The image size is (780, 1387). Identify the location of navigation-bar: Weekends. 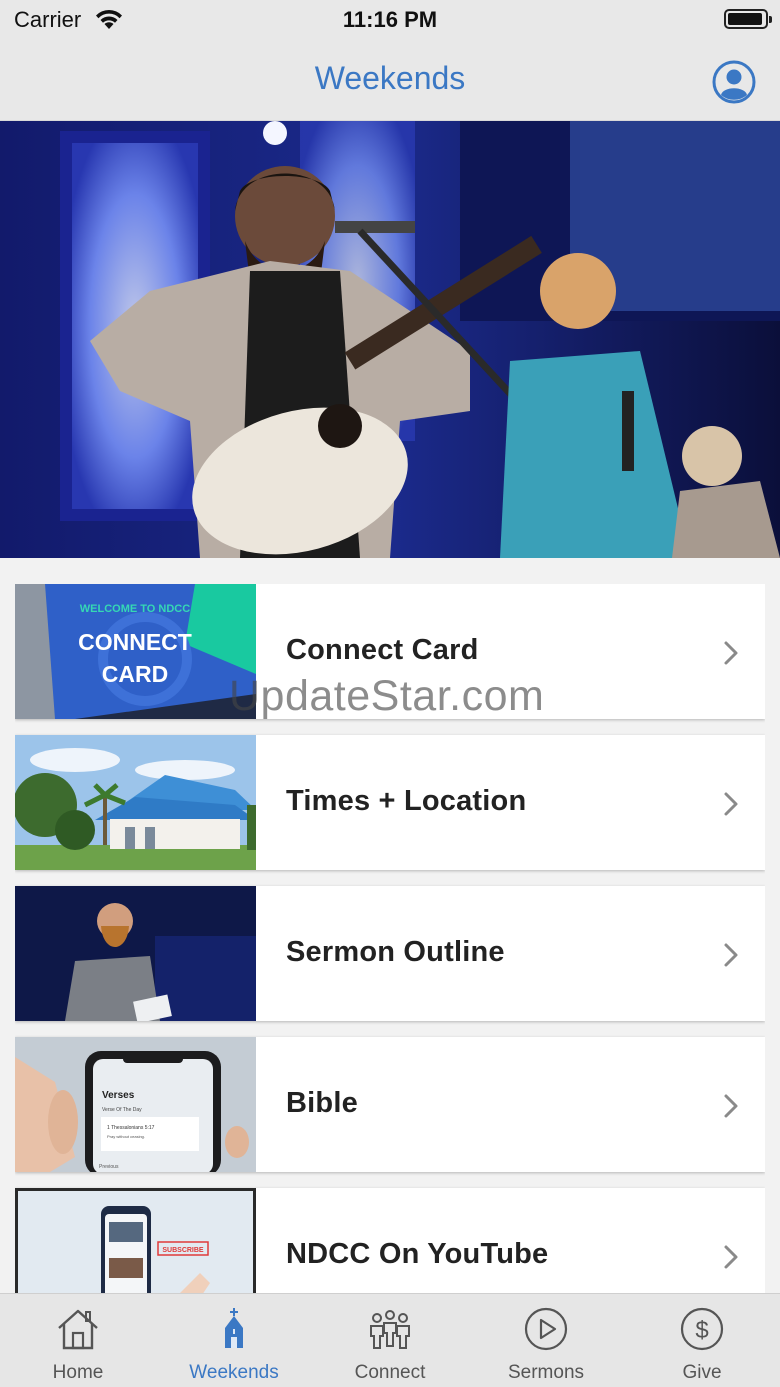
(390, 81).